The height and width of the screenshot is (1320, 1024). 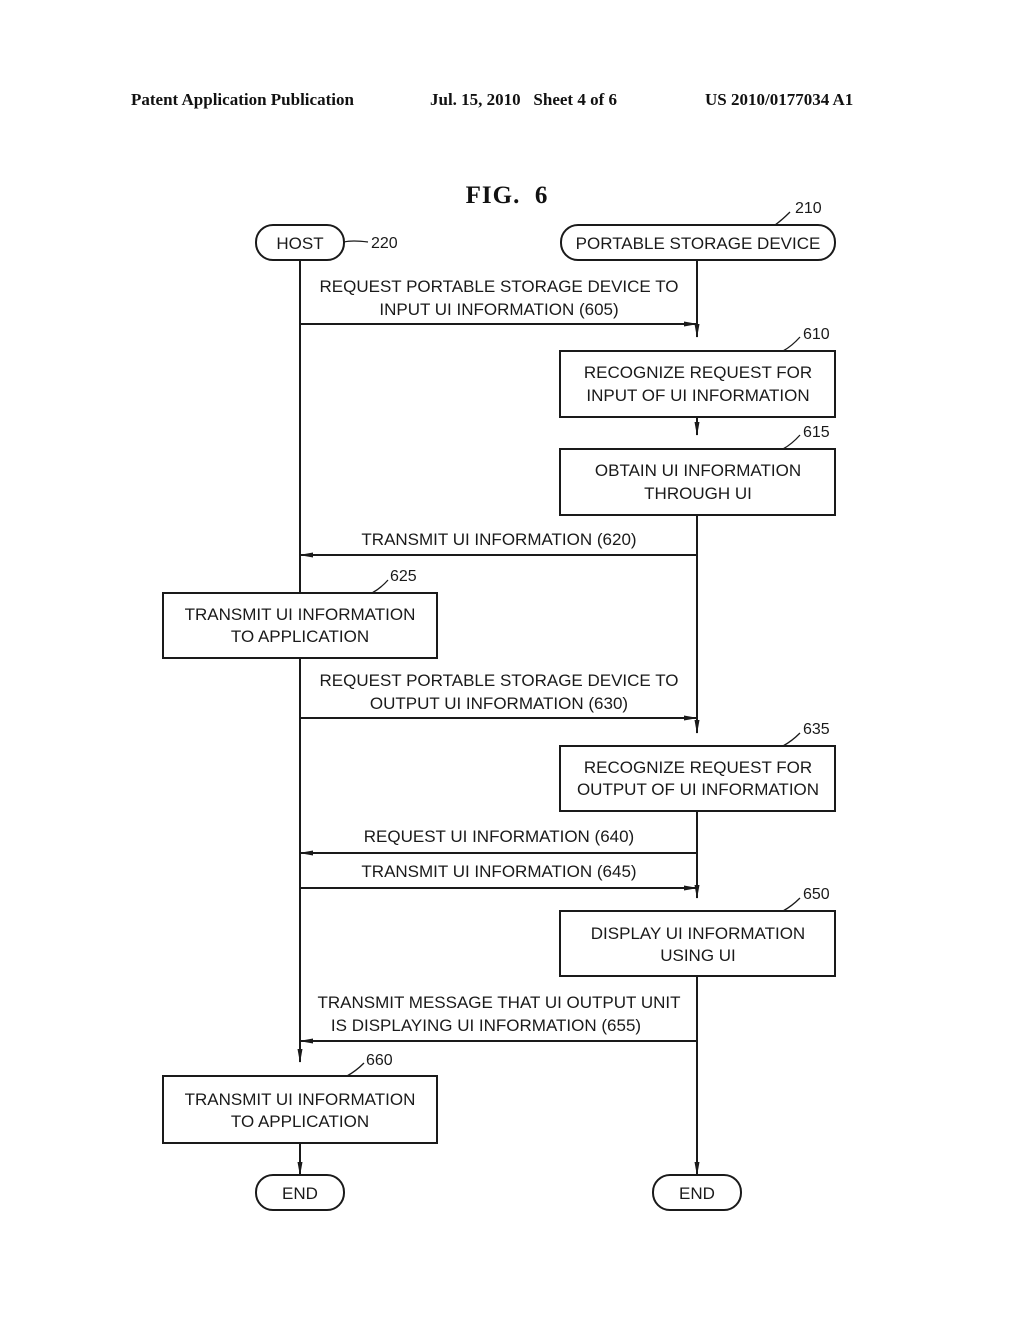 I want to click on step-650-line-1: DISPLAY UI INFORMATION, so click(x=698, y=933).